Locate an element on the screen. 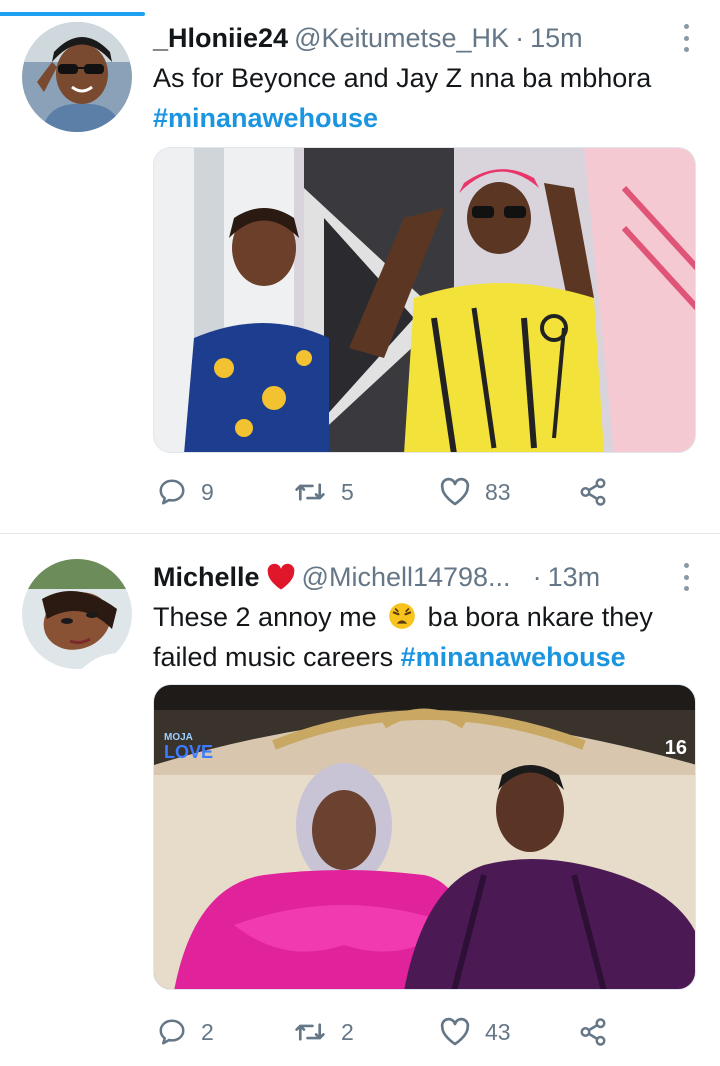 This screenshot has width=720, height=1066. like-count: 43 is located at coordinates (498, 1031).